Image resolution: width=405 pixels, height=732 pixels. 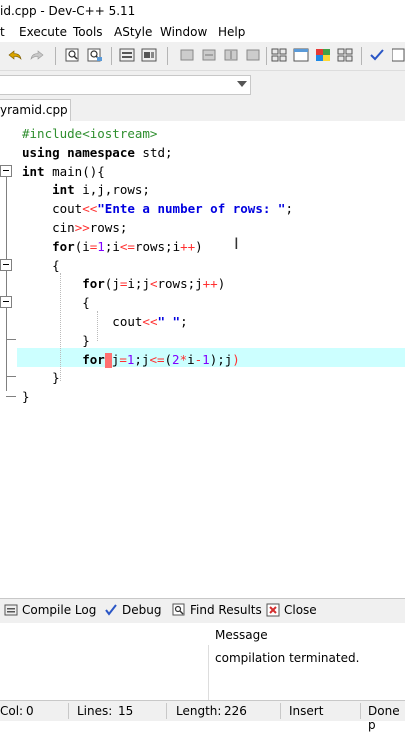 I want to click on redo-icon, so click(x=37, y=55).